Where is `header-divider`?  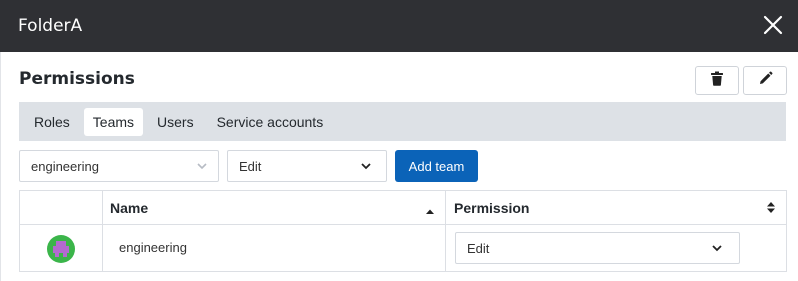
header-divider is located at coordinates (403, 224).